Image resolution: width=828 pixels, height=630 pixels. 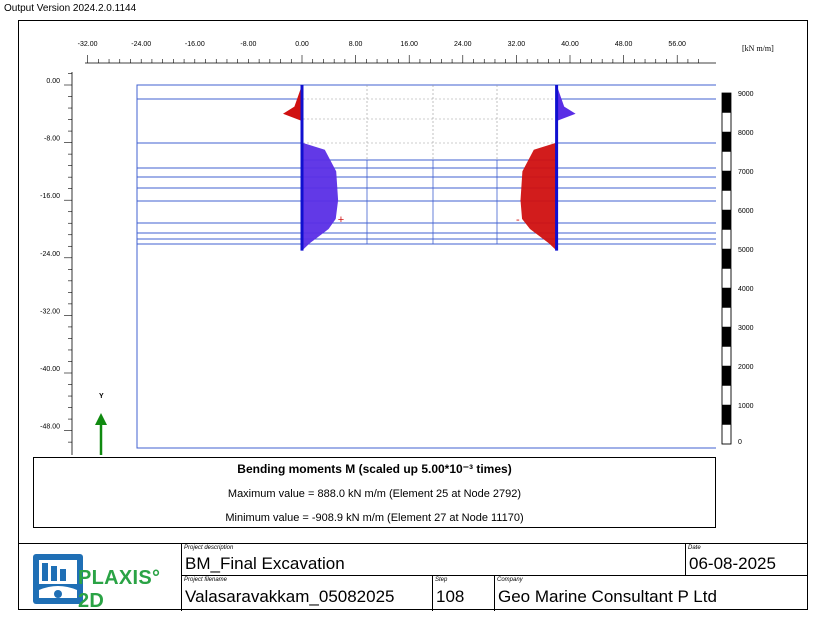 I want to click on date-label: Date, so click(x=694, y=548).